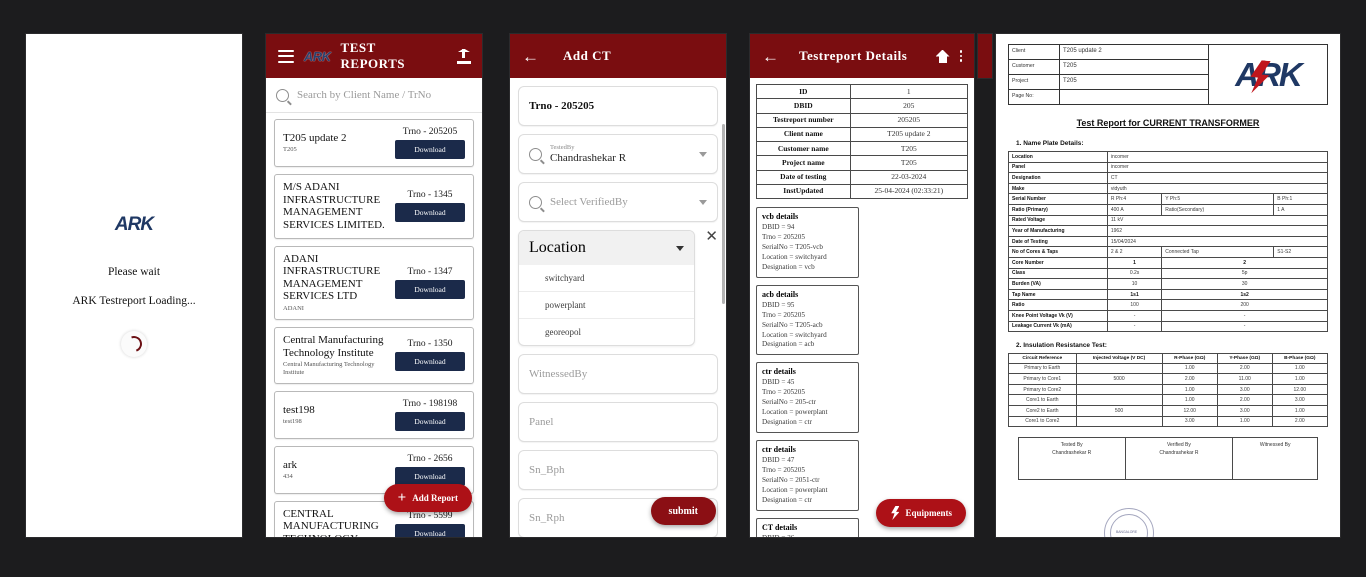 The image size is (1366, 577). I want to click on cell-volt: 500, so click(1119, 411).